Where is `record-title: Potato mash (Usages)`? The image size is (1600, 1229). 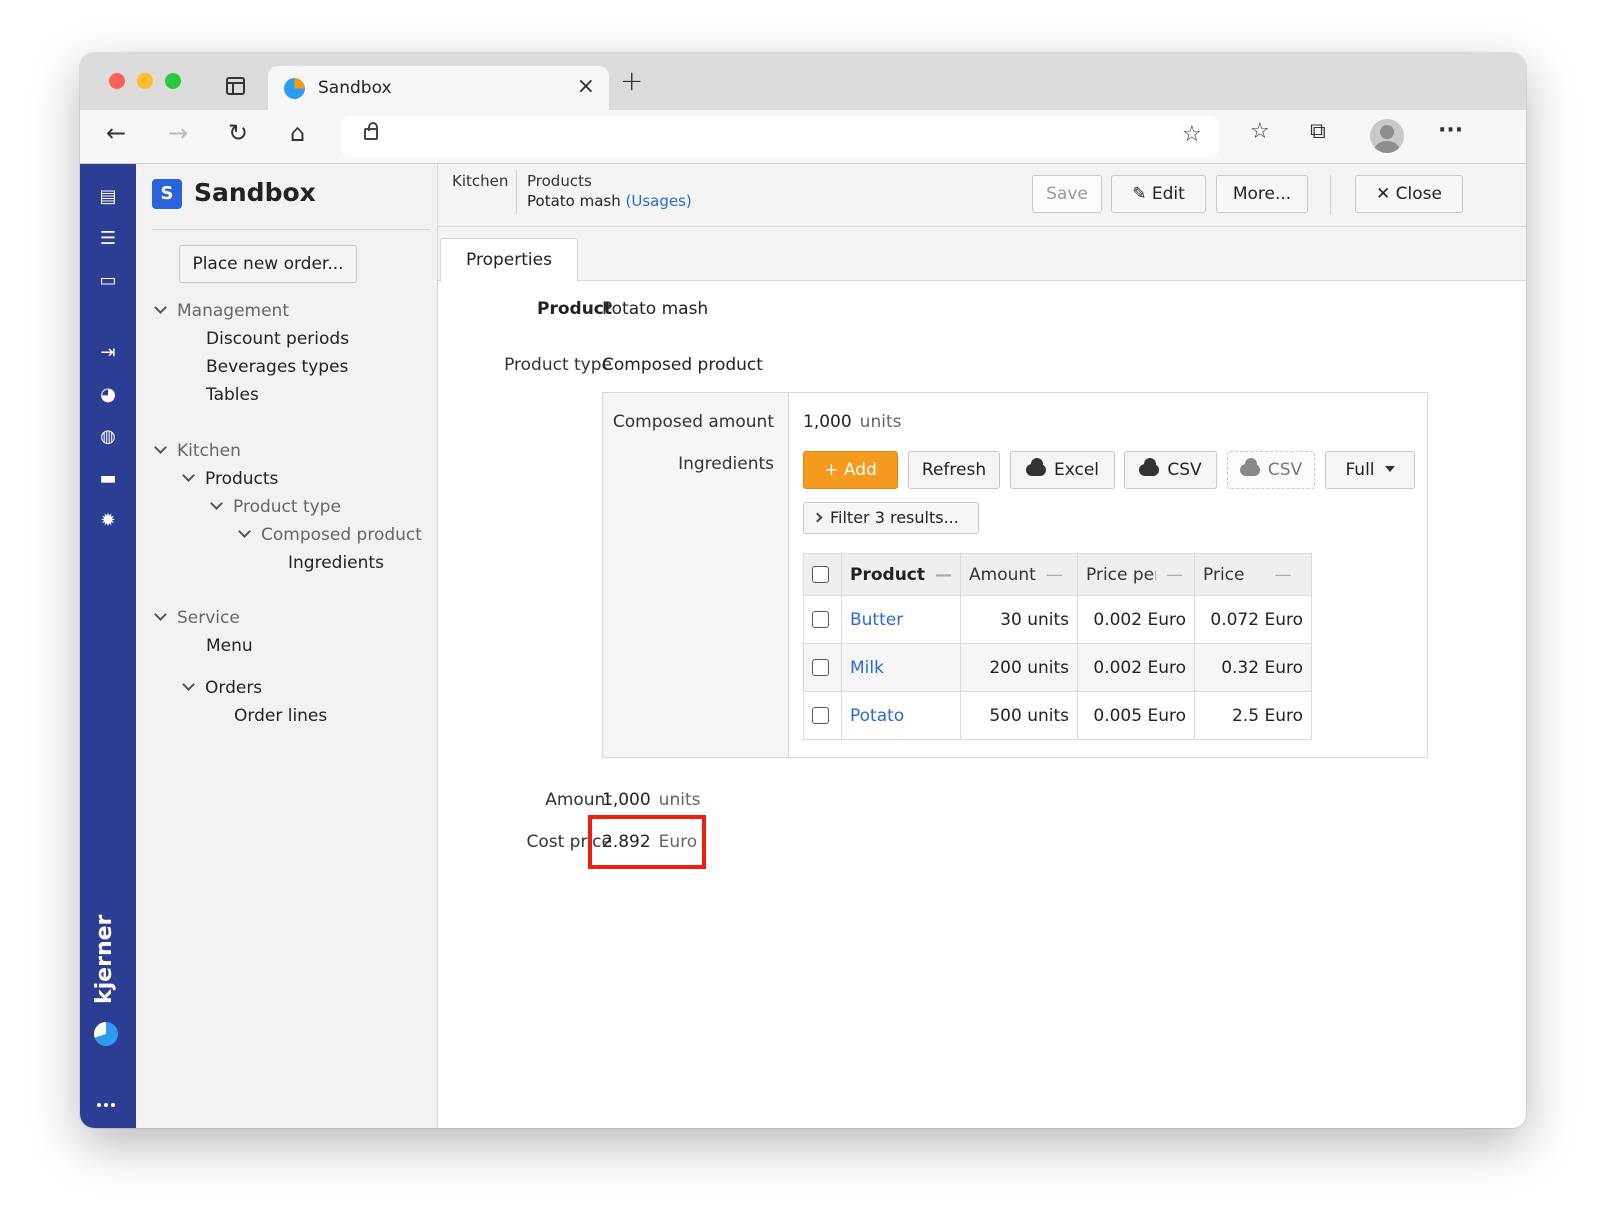
record-title: Potato mash (Usages) is located at coordinates (609, 201).